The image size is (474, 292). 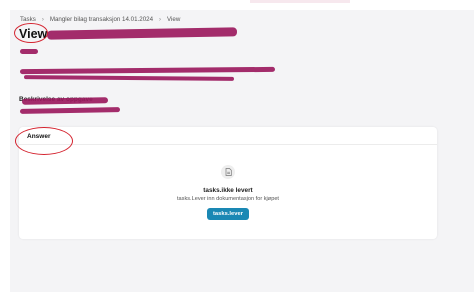 I want to click on breadcrumb-current: View, so click(x=174, y=19).